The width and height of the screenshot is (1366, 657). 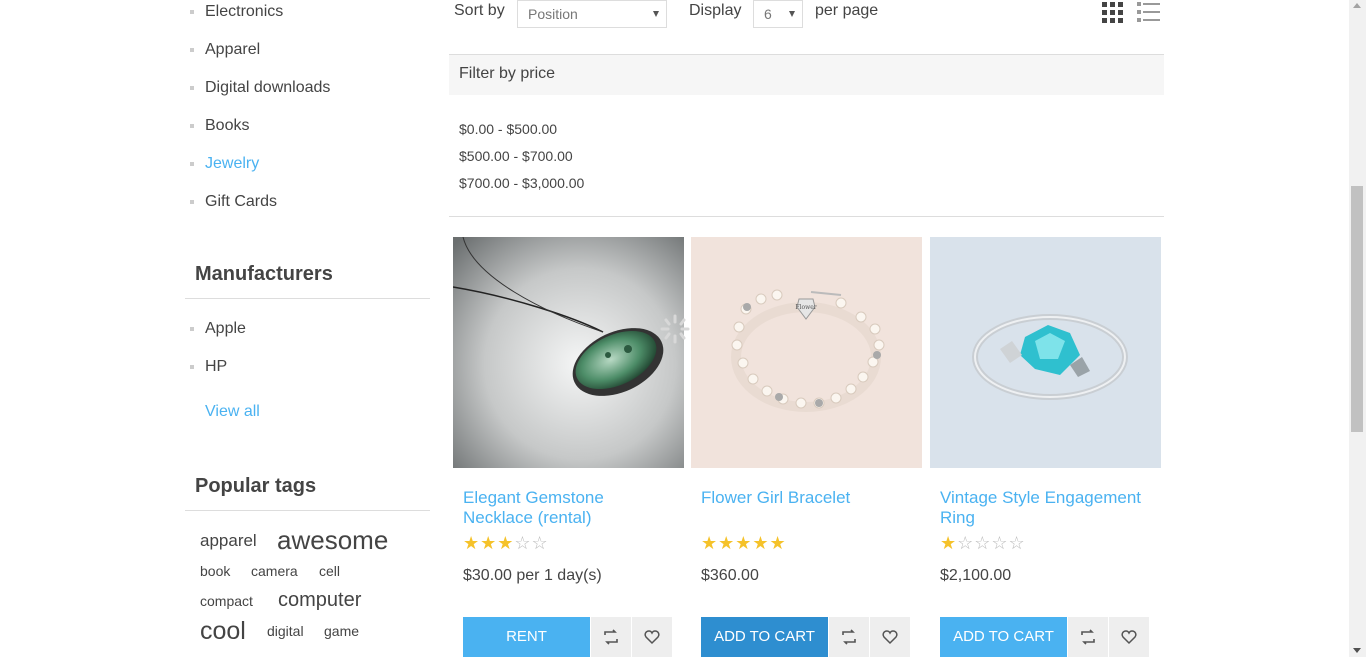 What do you see at coordinates (1112, 12) in the screenshot?
I see `grid-view-icon` at bounding box center [1112, 12].